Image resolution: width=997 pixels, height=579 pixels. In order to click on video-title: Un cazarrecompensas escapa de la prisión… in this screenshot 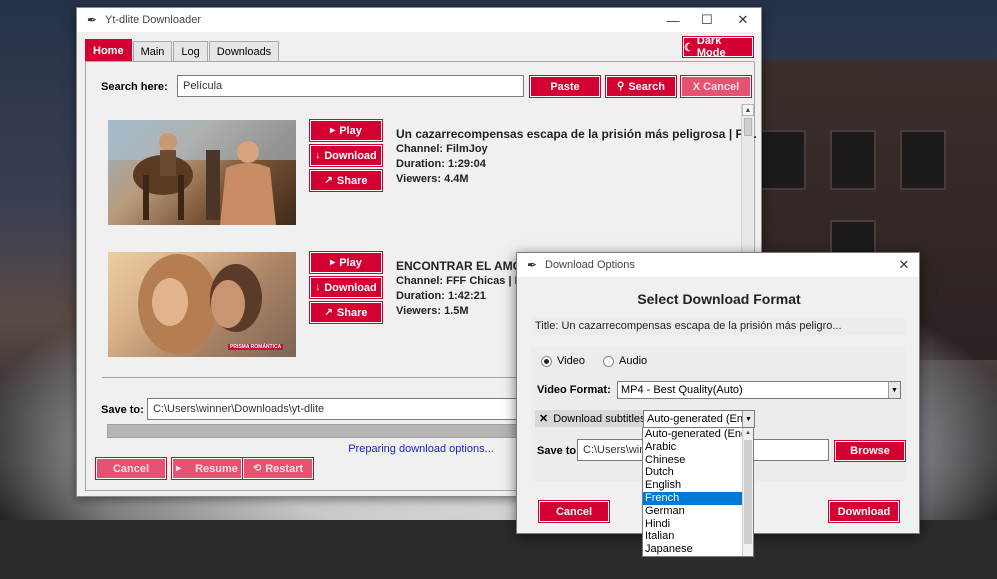, I will do `click(576, 134)`.